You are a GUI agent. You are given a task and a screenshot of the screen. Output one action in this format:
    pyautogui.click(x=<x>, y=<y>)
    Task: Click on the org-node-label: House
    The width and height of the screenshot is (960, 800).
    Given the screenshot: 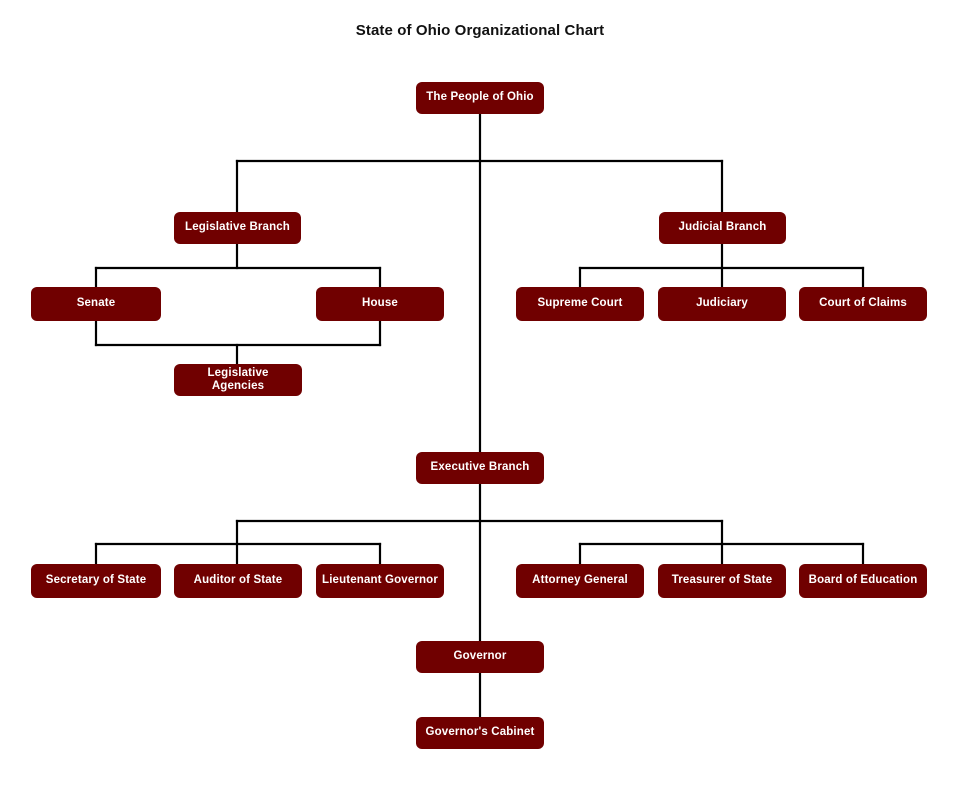 What is the action you would take?
    pyautogui.click(x=380, y=303)
    